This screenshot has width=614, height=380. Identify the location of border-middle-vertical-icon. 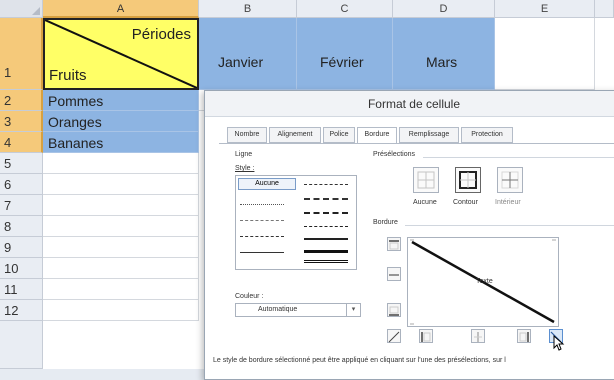
(478, 337).